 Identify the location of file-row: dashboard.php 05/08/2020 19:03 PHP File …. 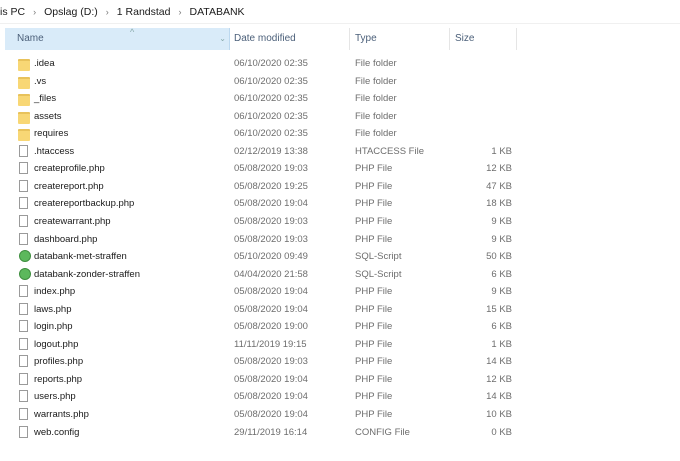
(260, 239).